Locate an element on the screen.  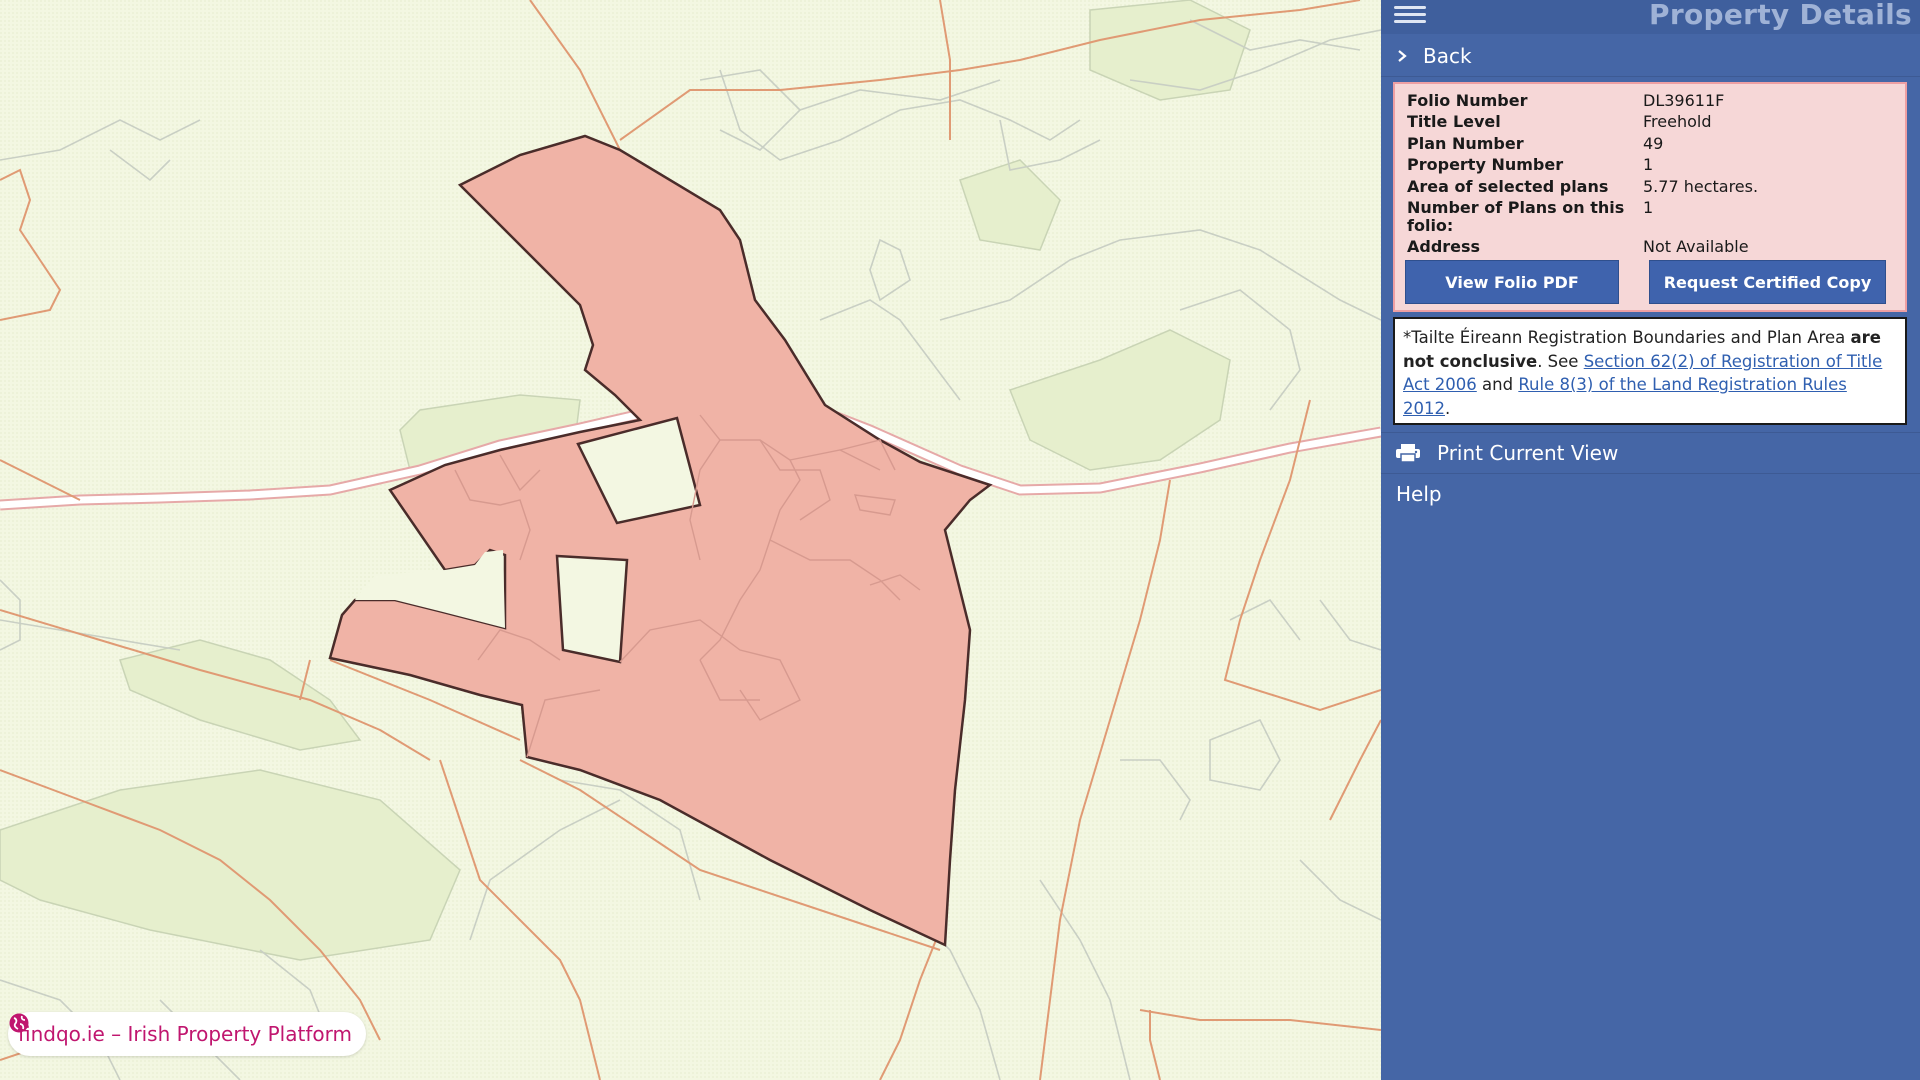
detail-key: Property Number is located at coordinates (1485, 164).